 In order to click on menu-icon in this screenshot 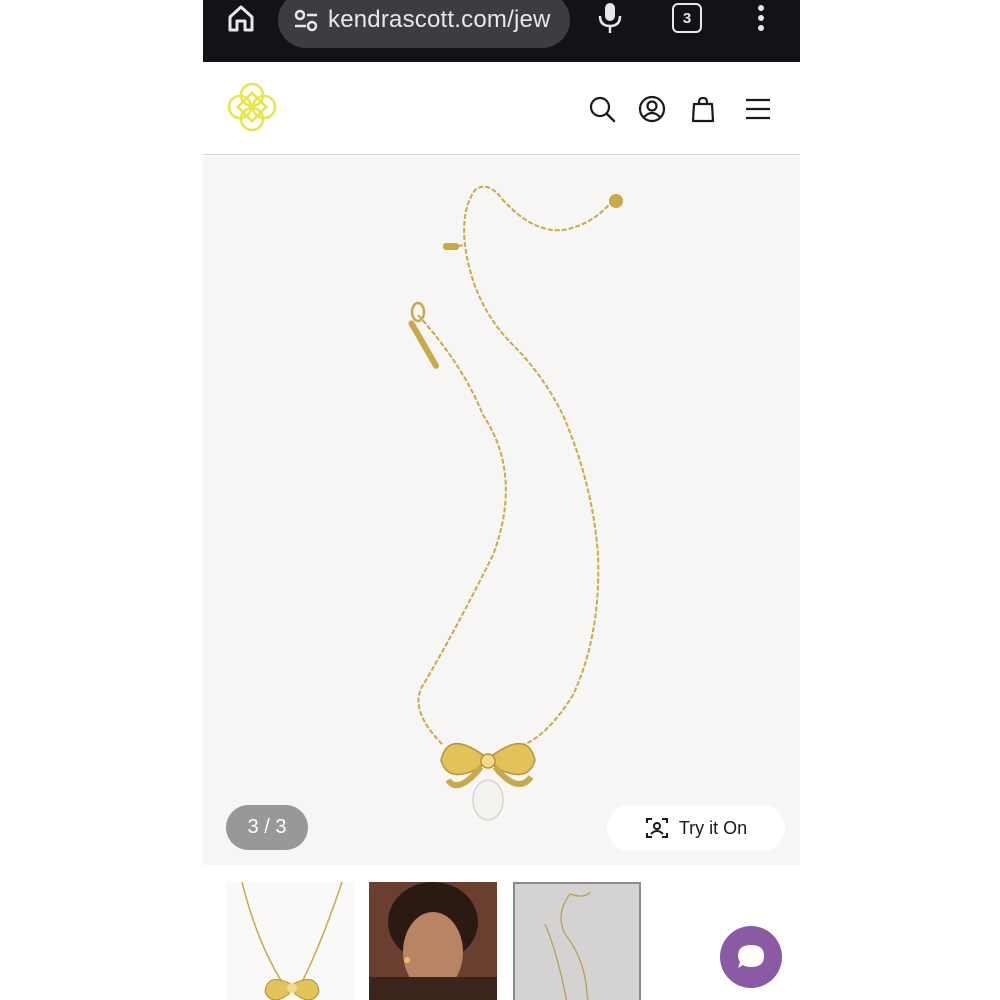, I will do `click(758, 109)`.